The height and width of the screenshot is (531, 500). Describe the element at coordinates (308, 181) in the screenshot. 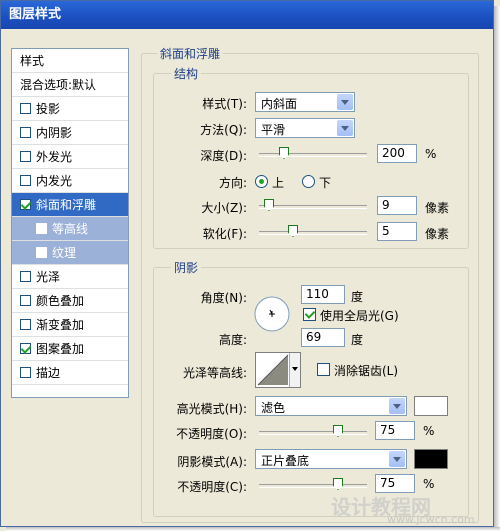

I see `direction-down-radio` at that location.